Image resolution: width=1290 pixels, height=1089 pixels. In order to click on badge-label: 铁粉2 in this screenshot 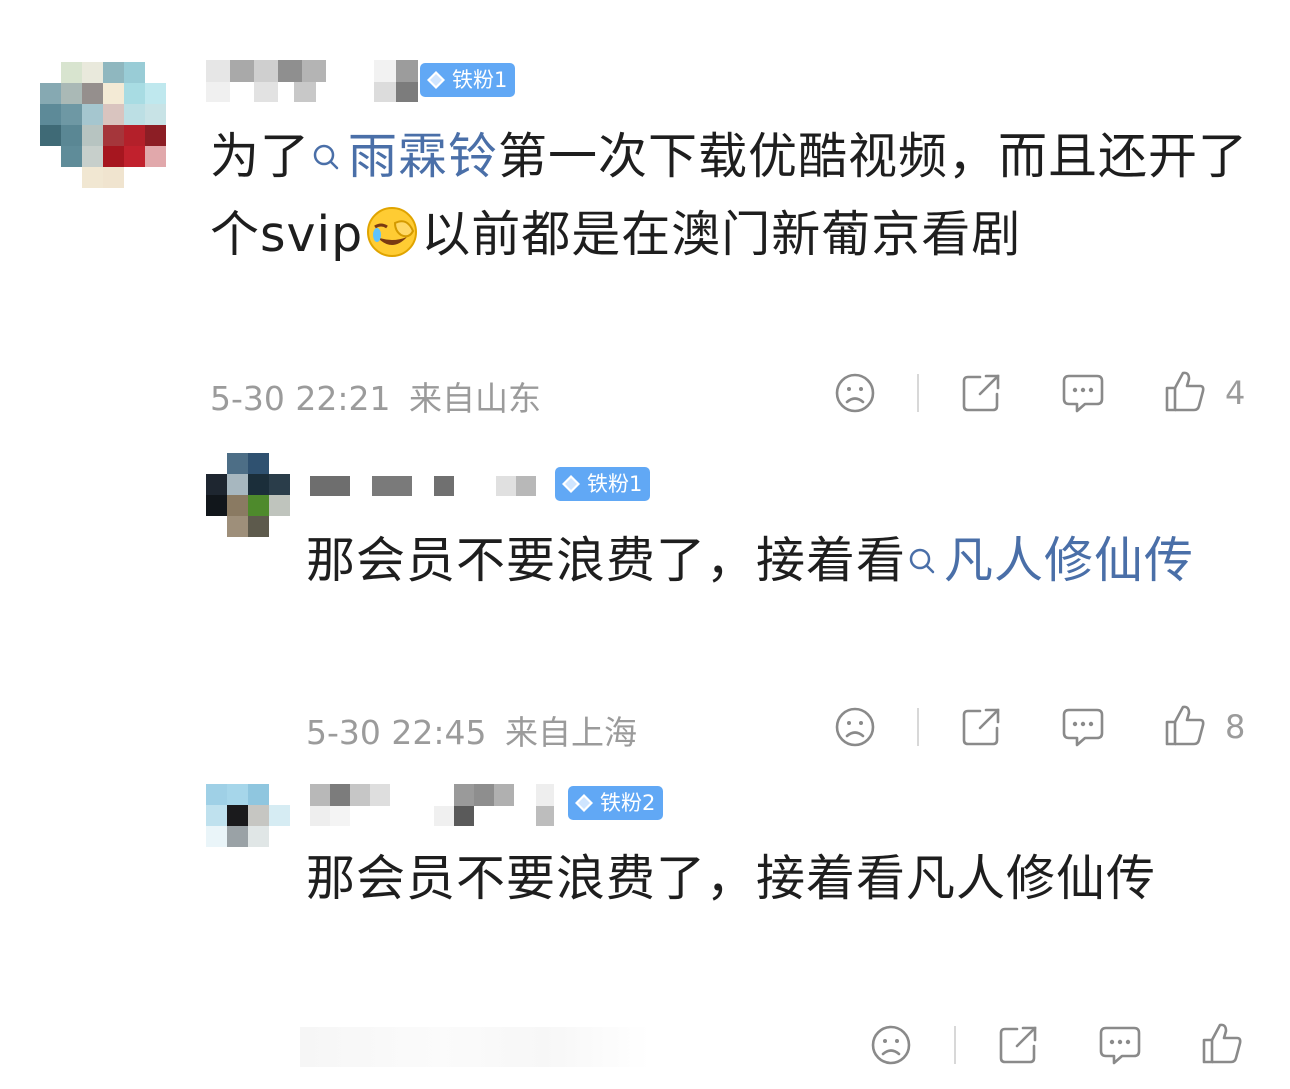, I will do `click(628, 803)`.